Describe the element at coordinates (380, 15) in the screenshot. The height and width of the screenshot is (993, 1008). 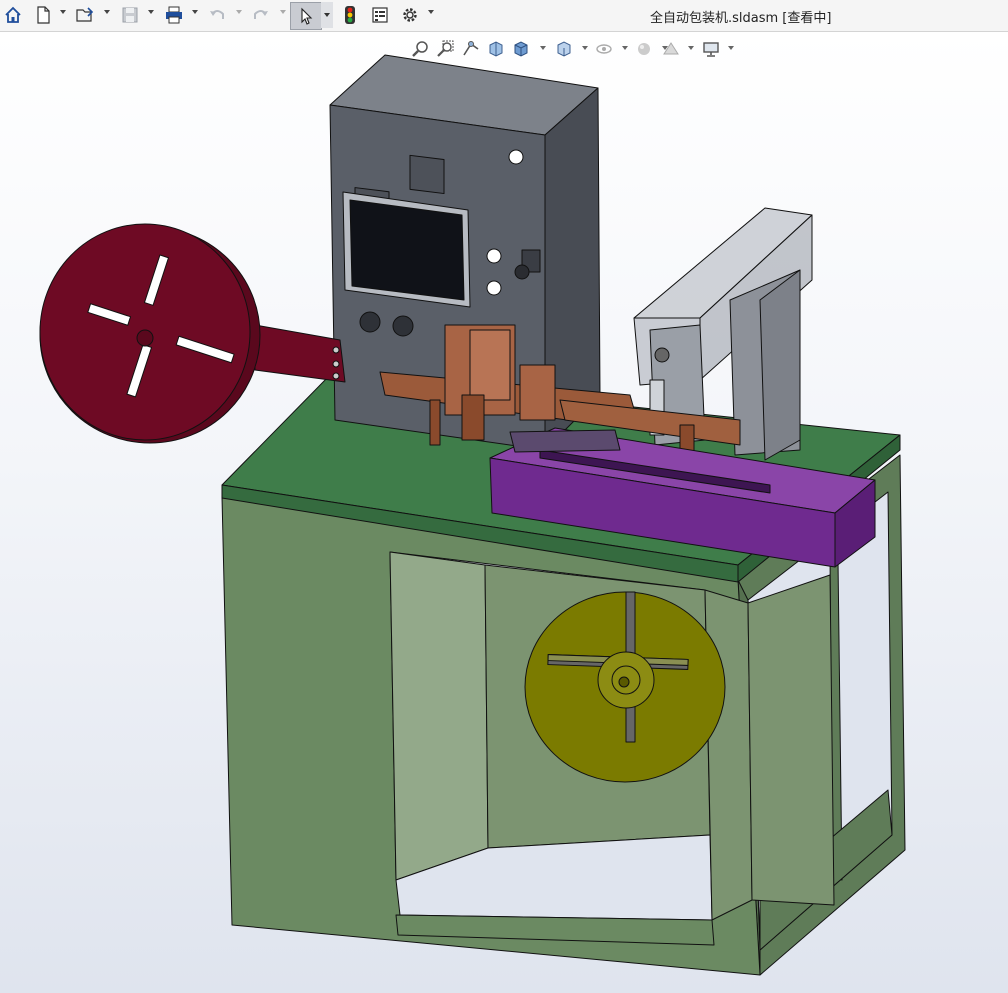
I see `file-properties-icon` at that location.